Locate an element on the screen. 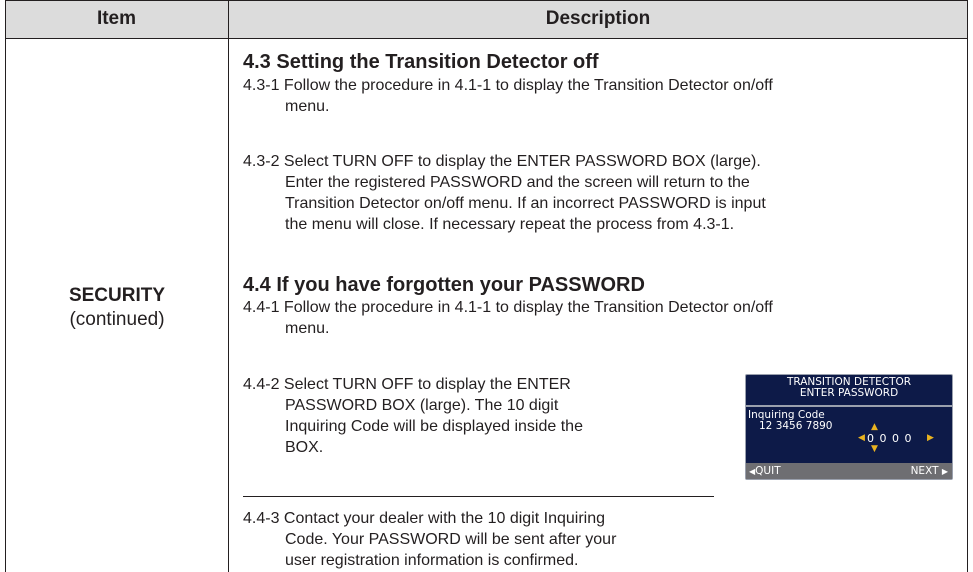 The width and height of the screenshot is (973, 572). screen-title: TRANSITION DETECTOR ENTER PASSWORD is located at coordinates (849, 388).